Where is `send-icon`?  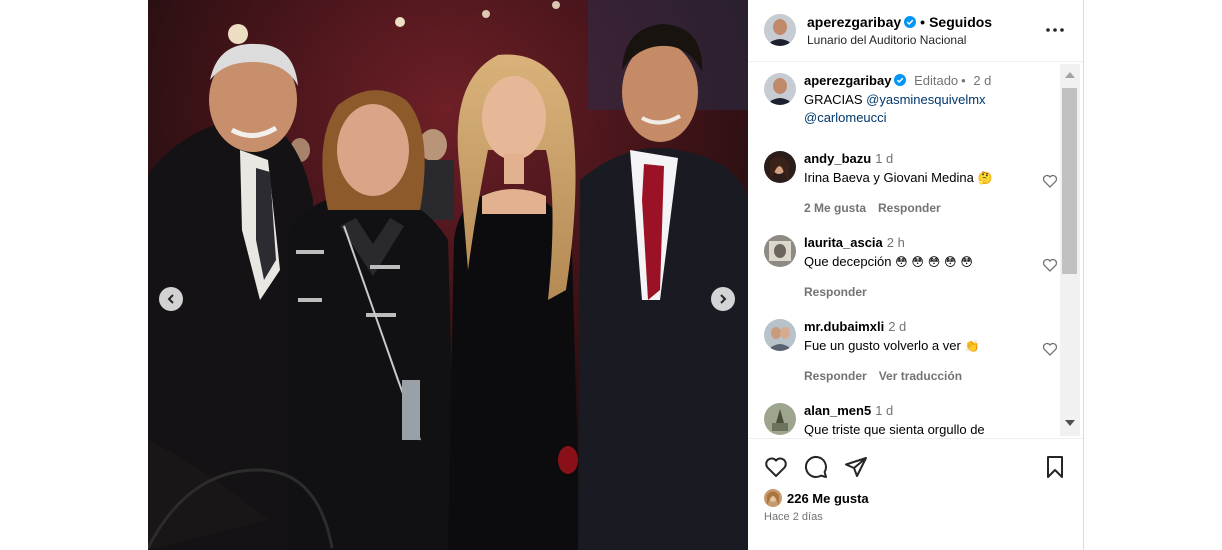
send-icon is located at coordinates (856, 467).